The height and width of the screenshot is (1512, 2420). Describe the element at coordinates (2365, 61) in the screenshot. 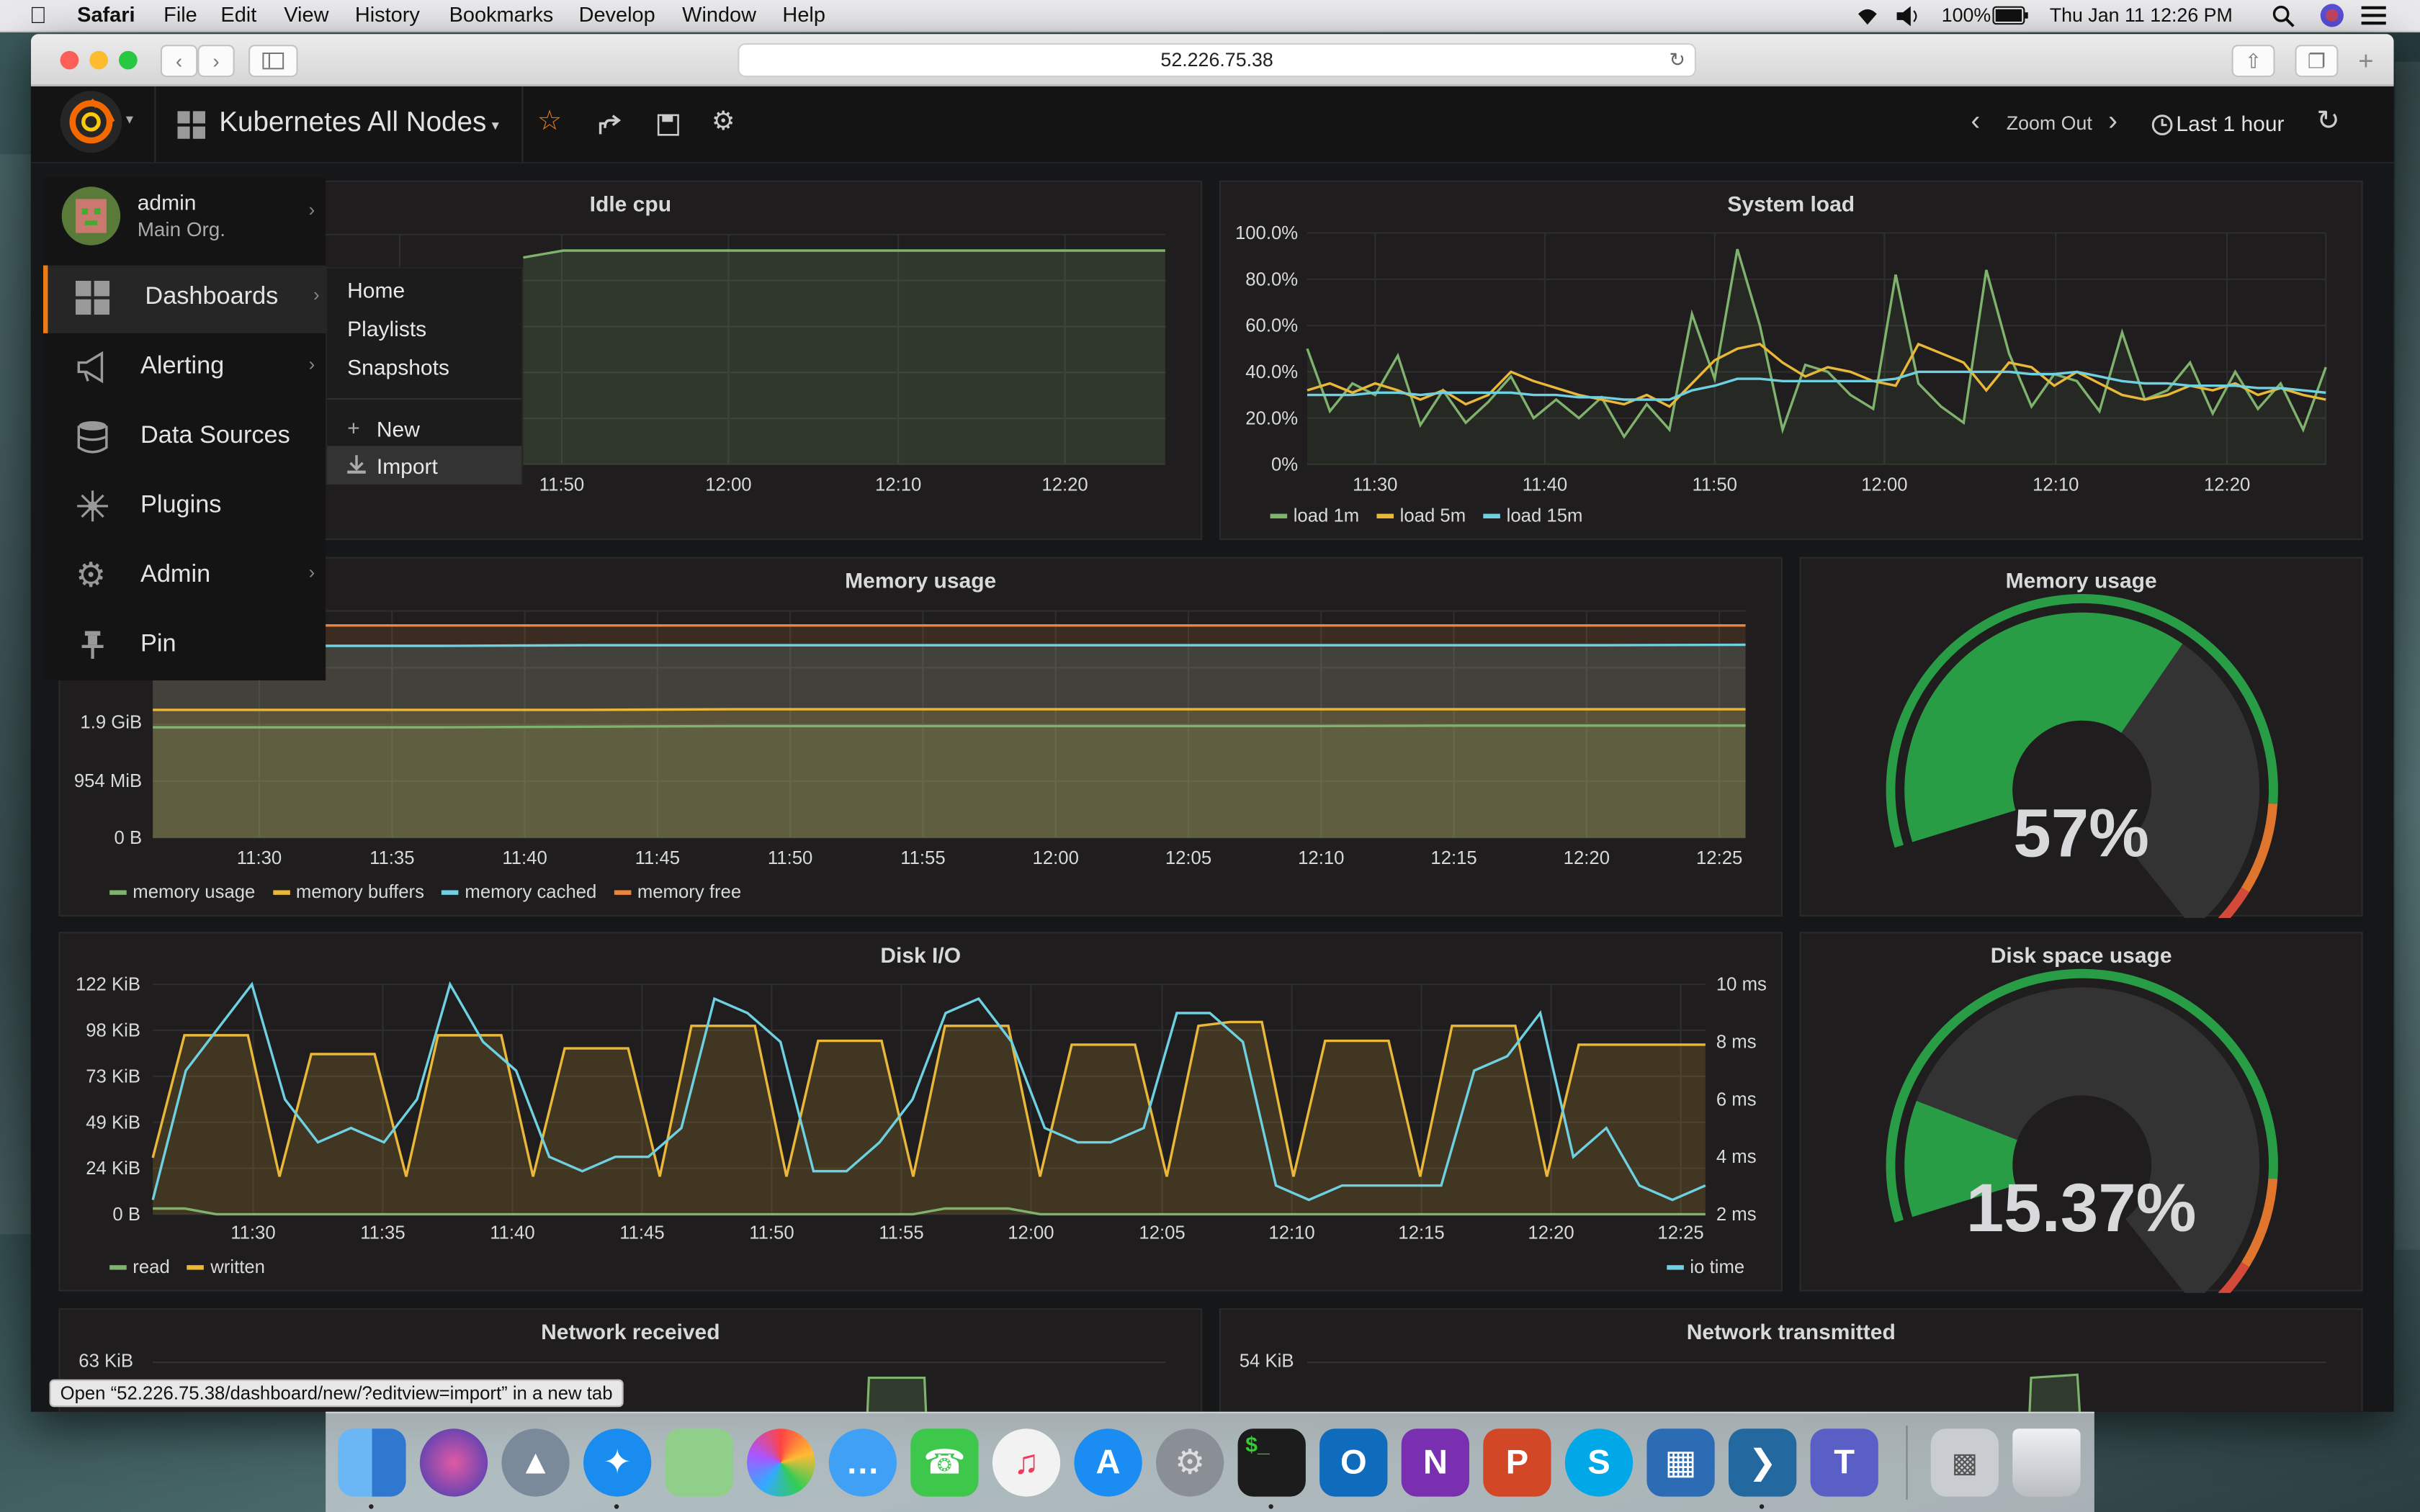

I see `new-tab-plus-icon: +` at that location.